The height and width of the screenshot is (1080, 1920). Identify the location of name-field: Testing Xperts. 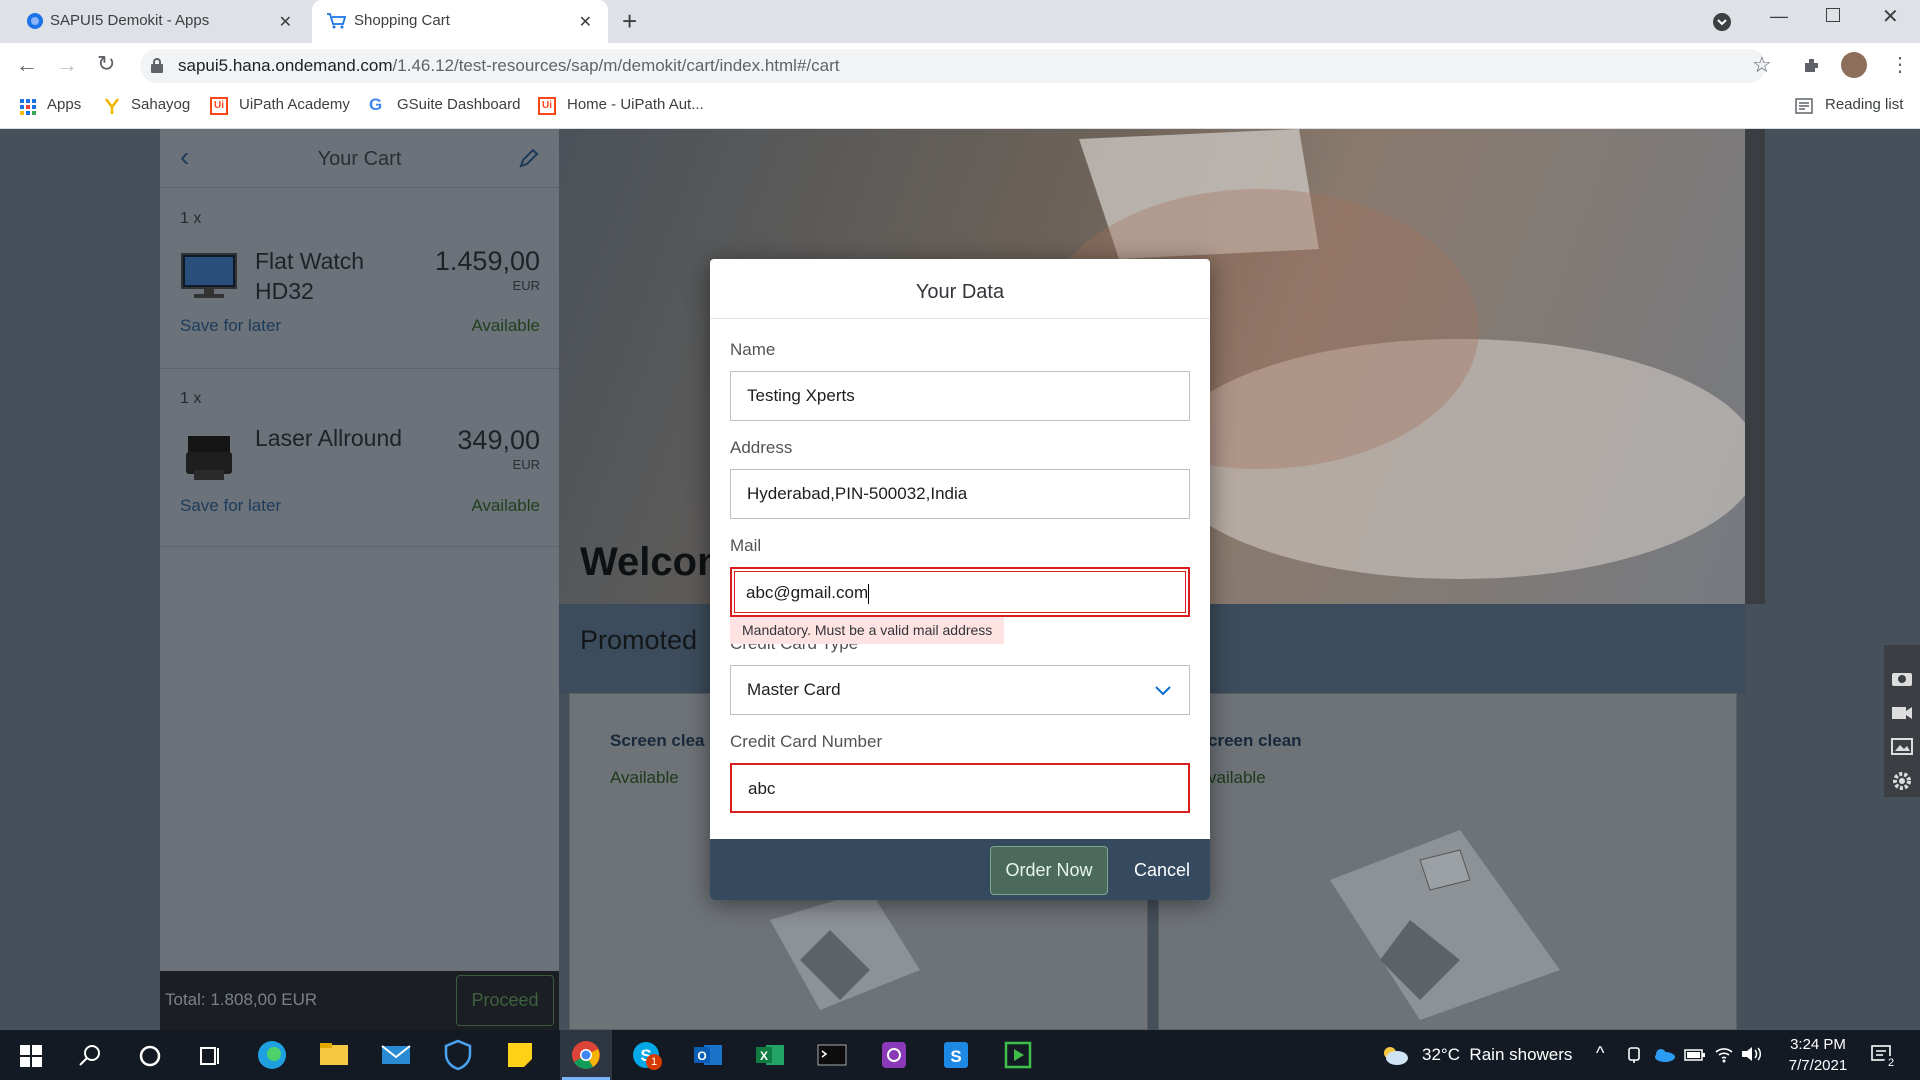
(960, 396).